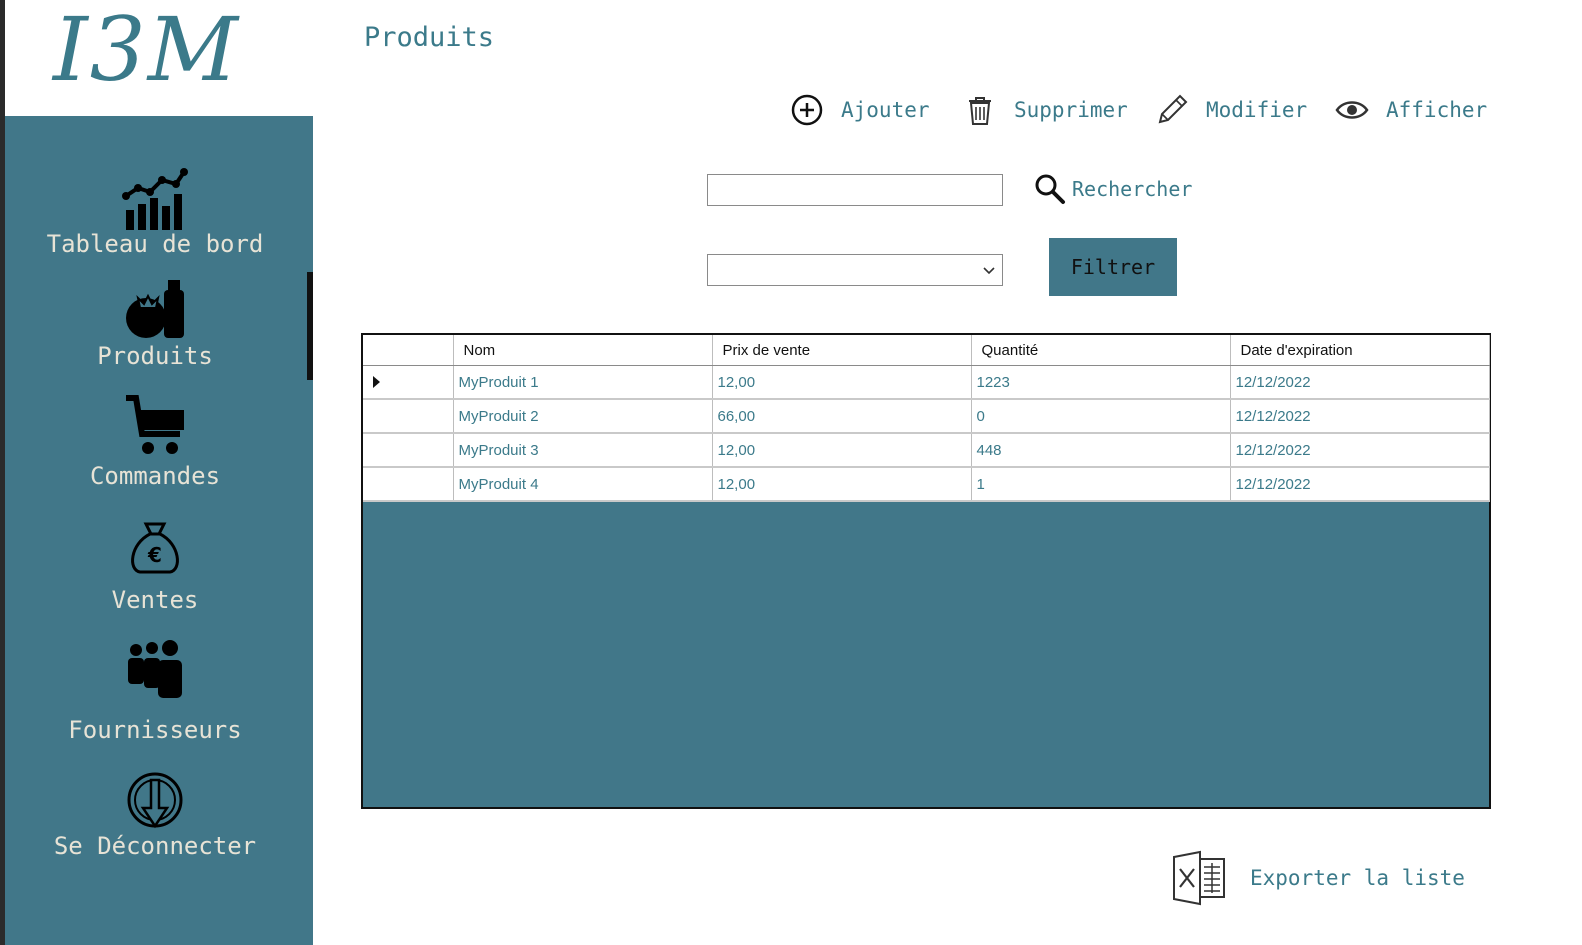 The image size is (1582, 945). I want to click on table-row: MyProduit 2 66,00 0 12/12/2022, so click(926, 416).